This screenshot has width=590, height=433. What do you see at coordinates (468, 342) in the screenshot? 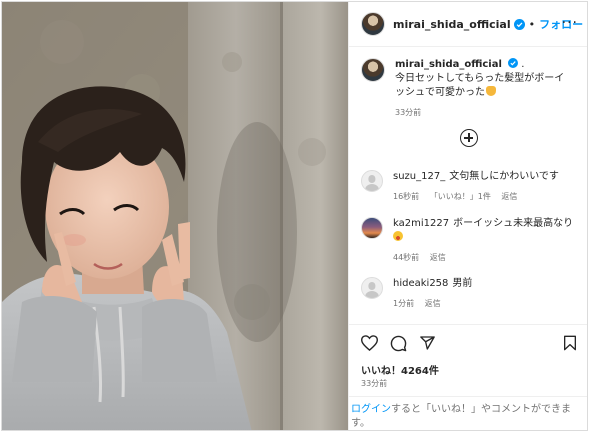
I see `action-bar` at bounding box center [468, 342].